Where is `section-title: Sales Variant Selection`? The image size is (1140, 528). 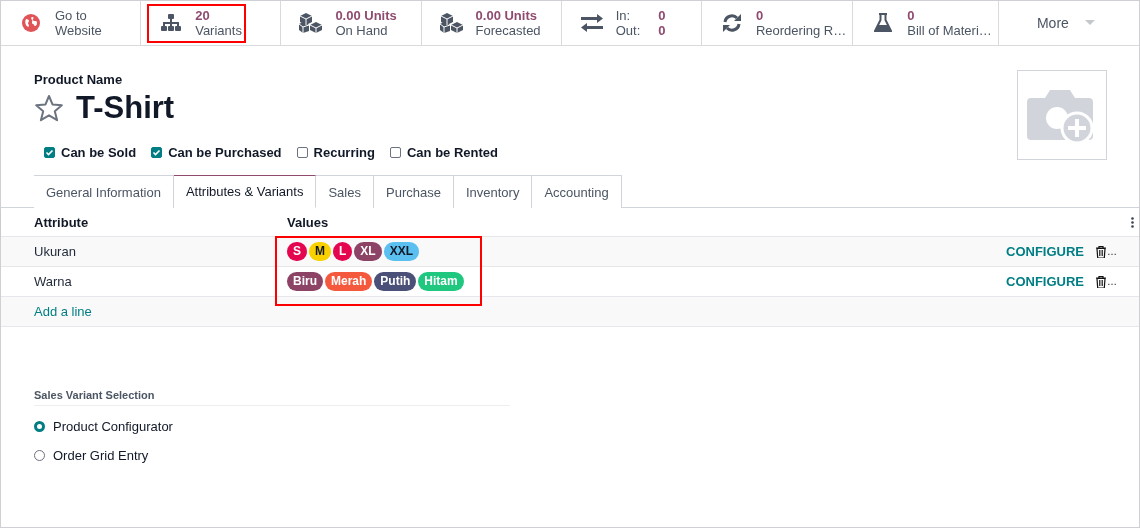
section-title: Sales Variant Selection is located at coordinates (272, 397).